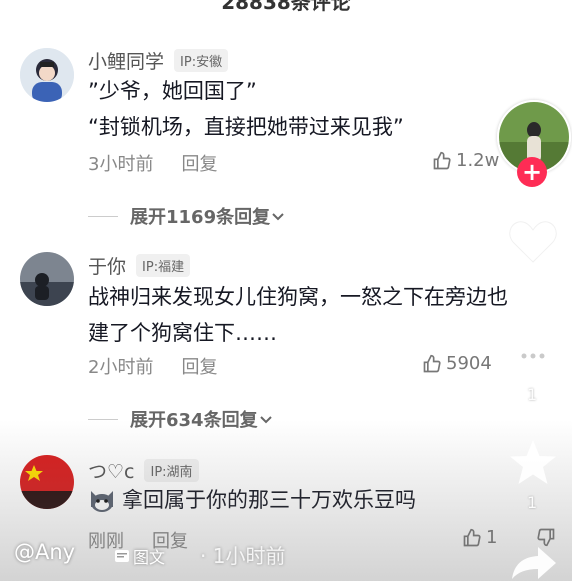 This screenshot has width=572, height=581. What do you see at coordinates (286, 7) in the screenshot?
I see `comments-count-title: 28838条评论` at bounding box center [286, 7].